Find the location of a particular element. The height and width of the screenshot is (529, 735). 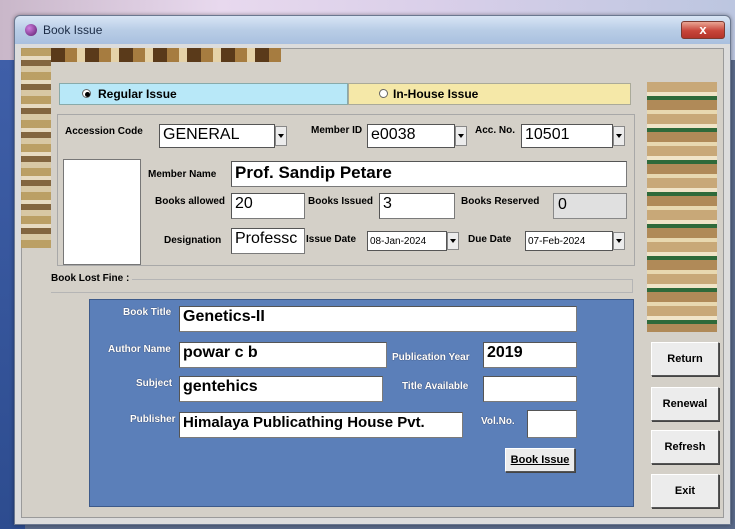

inhouse-issue-option: In-House Issue is located at coordinates (489, 94).